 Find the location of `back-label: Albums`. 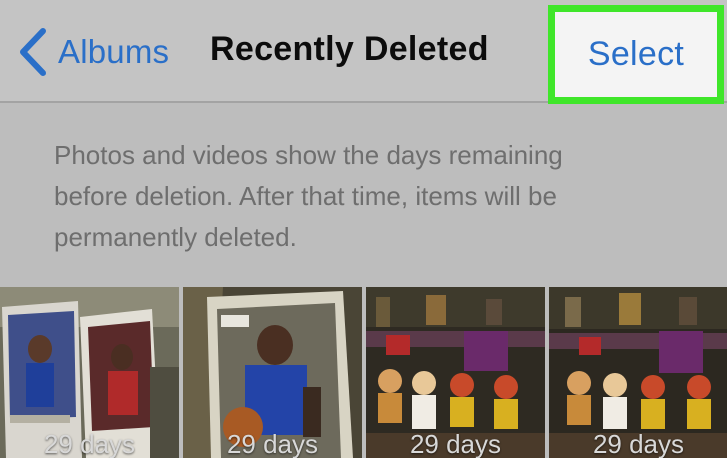

back-label: Albums is located at coordinates (114, 51).